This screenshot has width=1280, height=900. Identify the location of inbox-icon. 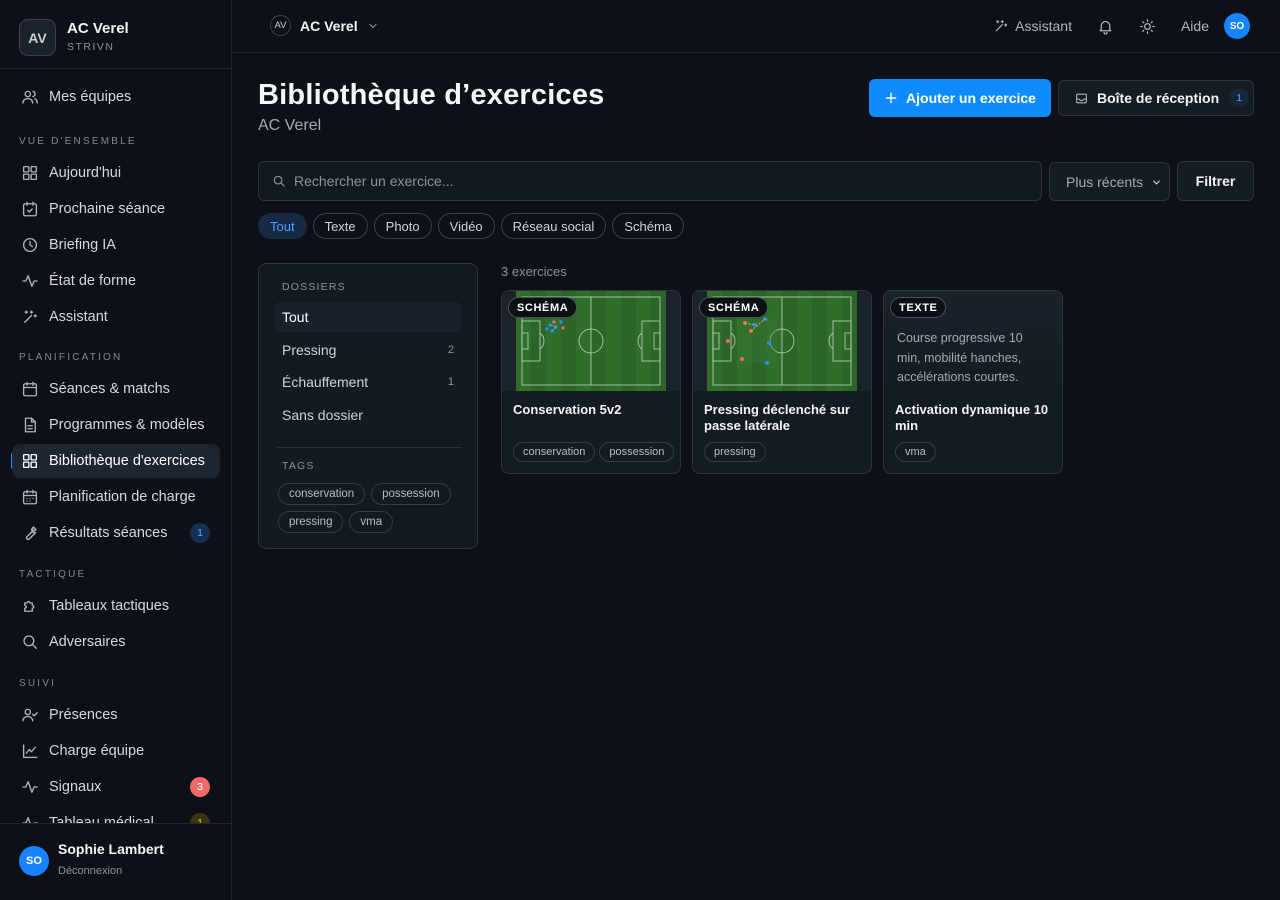
(1081, 98).